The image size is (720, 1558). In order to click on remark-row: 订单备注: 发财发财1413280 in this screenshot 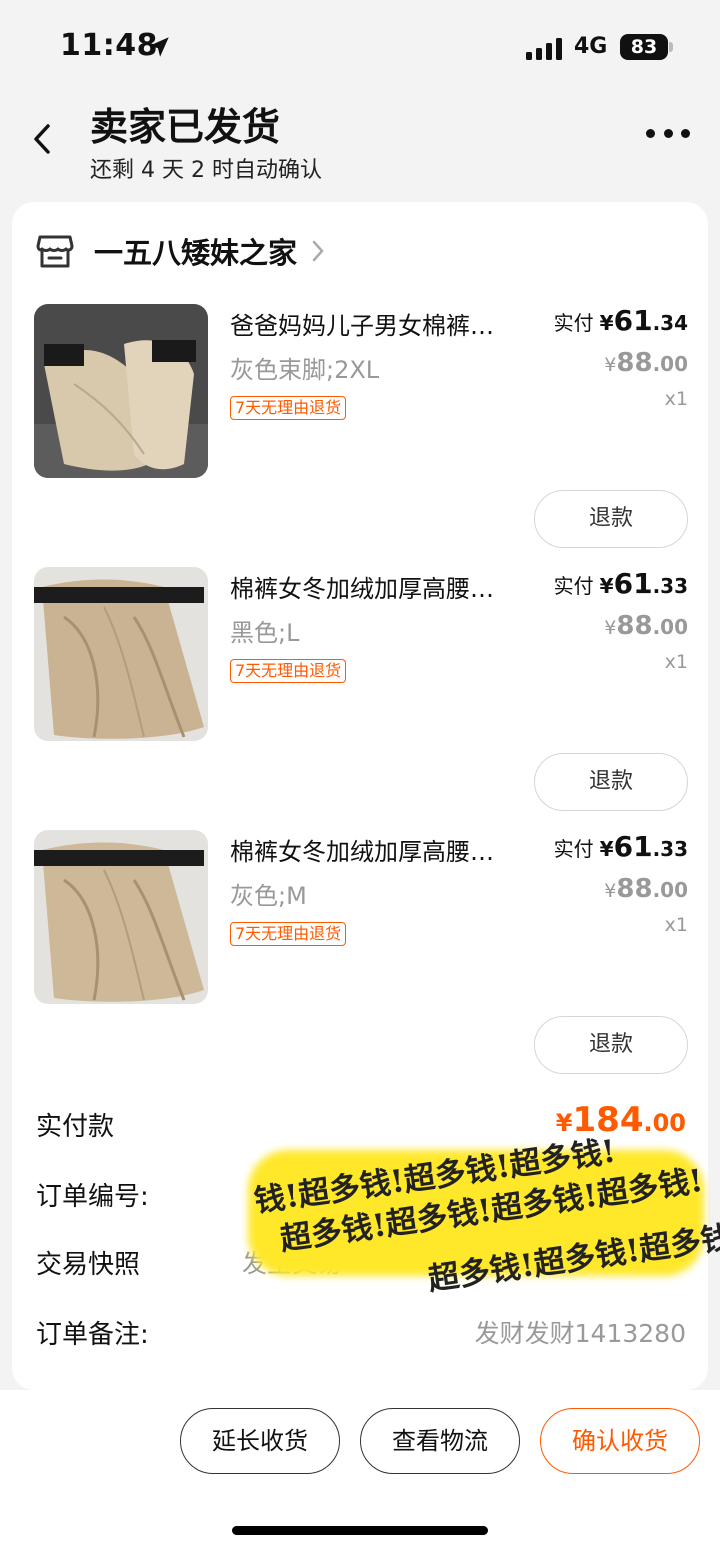, I will do `click(361, 1334)`.